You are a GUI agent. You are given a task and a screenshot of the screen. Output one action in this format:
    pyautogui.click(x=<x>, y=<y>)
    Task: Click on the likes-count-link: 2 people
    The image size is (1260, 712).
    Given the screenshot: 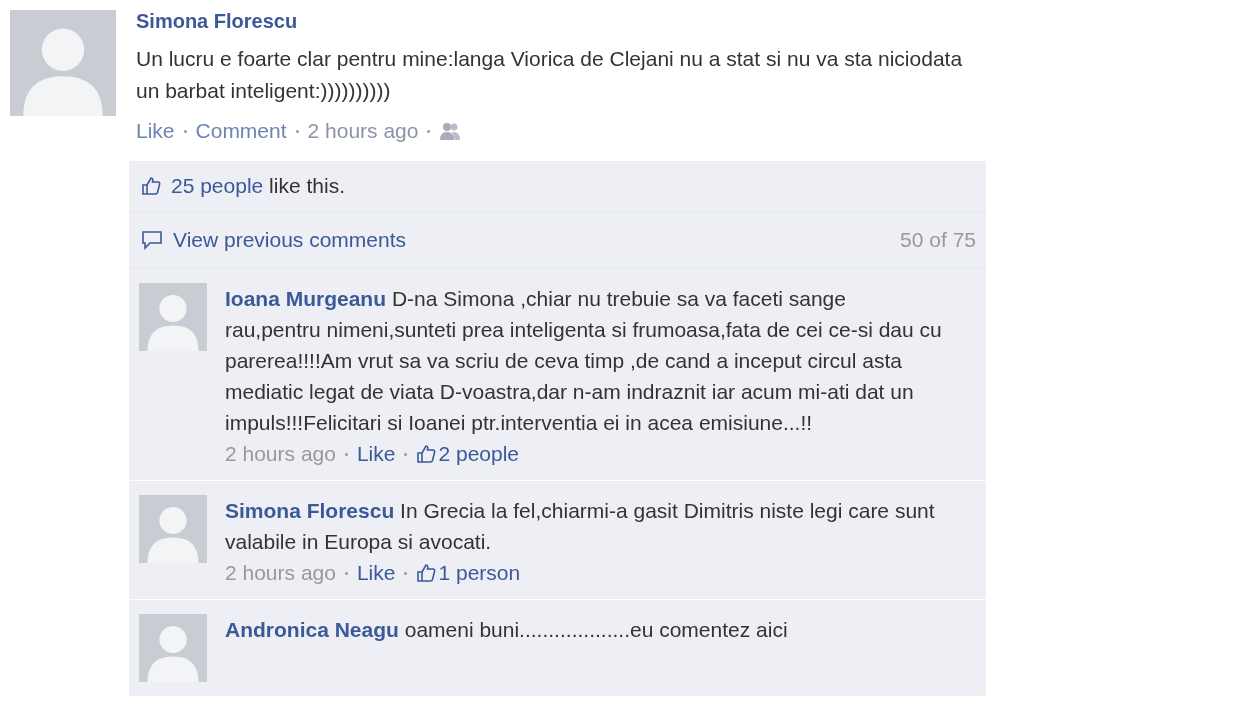 What is the action you would take?
    pyautogui.click(x=479, y=454)
    